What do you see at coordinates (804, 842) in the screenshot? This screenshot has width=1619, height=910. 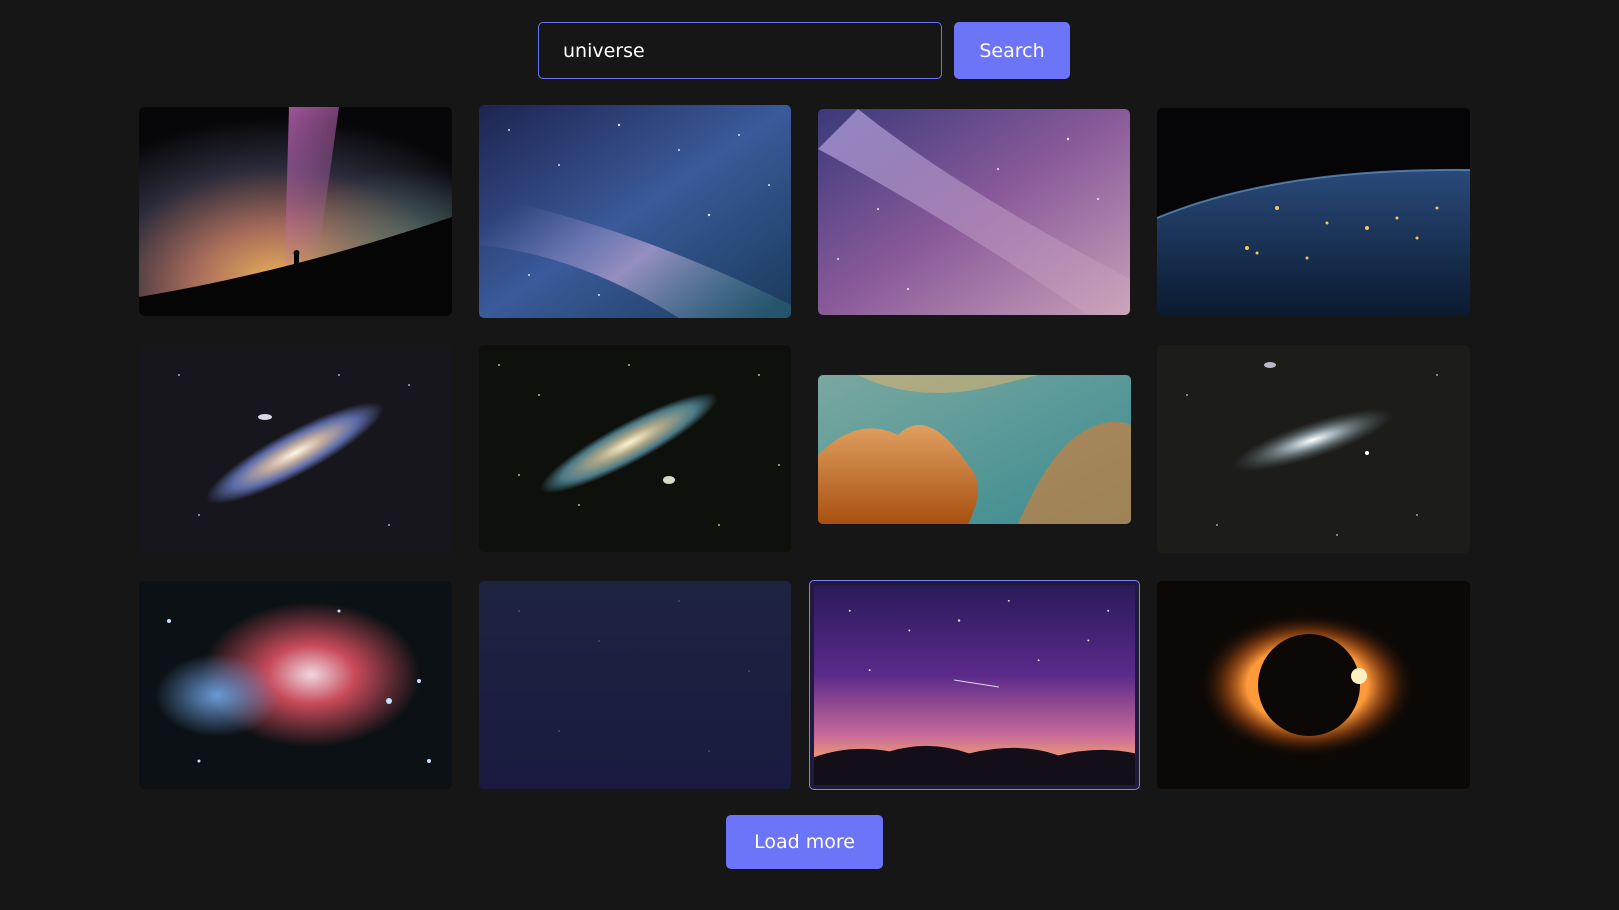 I see `load-more-button: Load more` at bounding box center [804, 842].